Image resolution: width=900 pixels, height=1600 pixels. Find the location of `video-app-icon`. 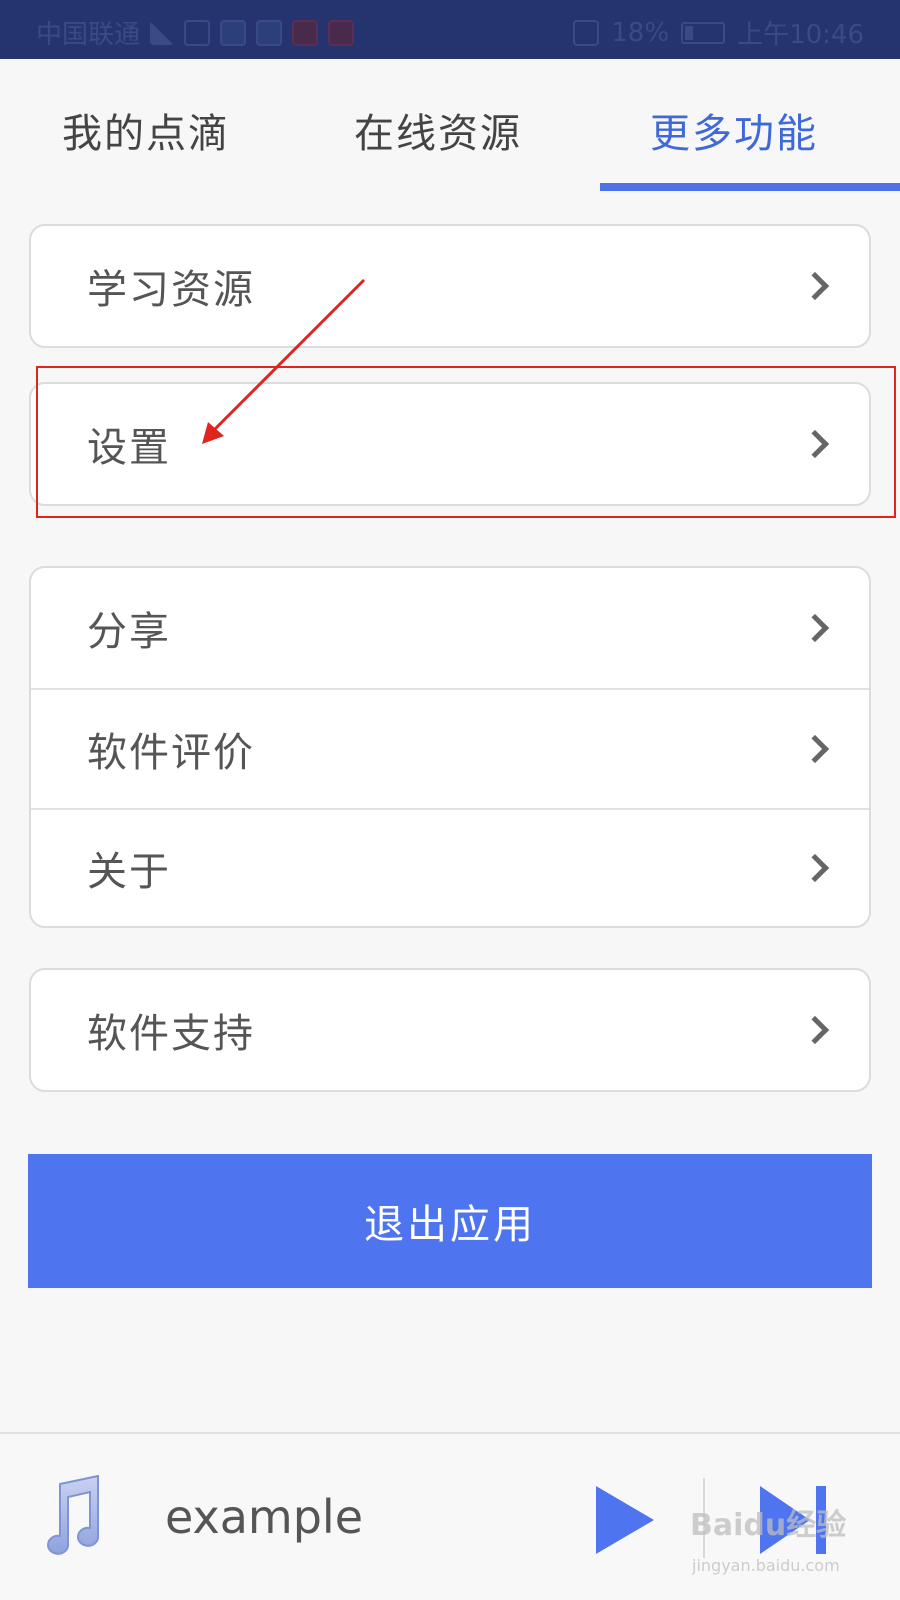

video-app-icon is located at coordinates (233, 32).